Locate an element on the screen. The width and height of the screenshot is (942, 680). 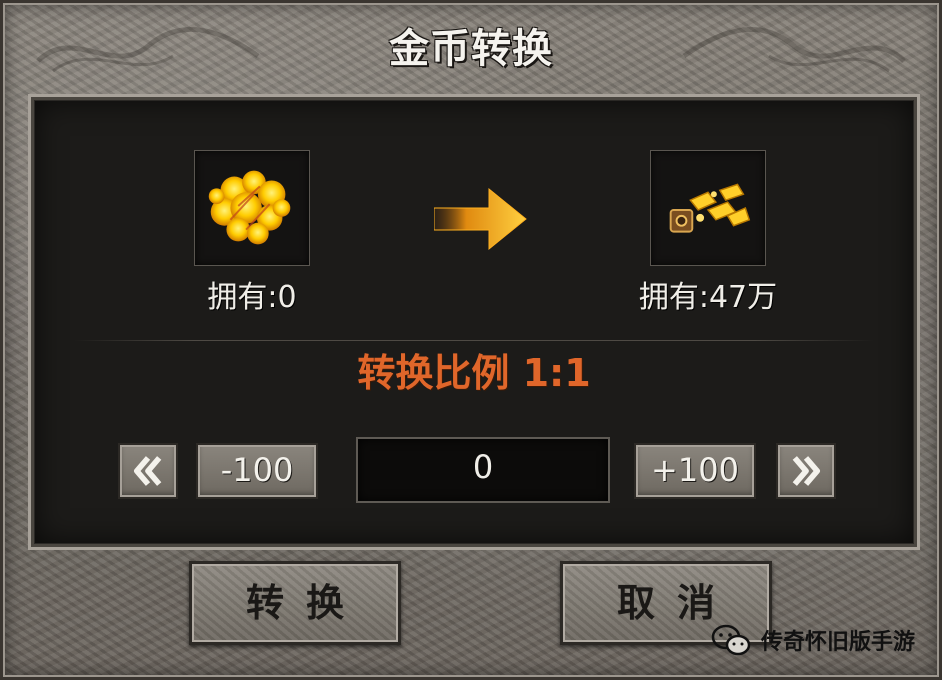
double-chevron-right-icon is located at coordinates (806, 471).